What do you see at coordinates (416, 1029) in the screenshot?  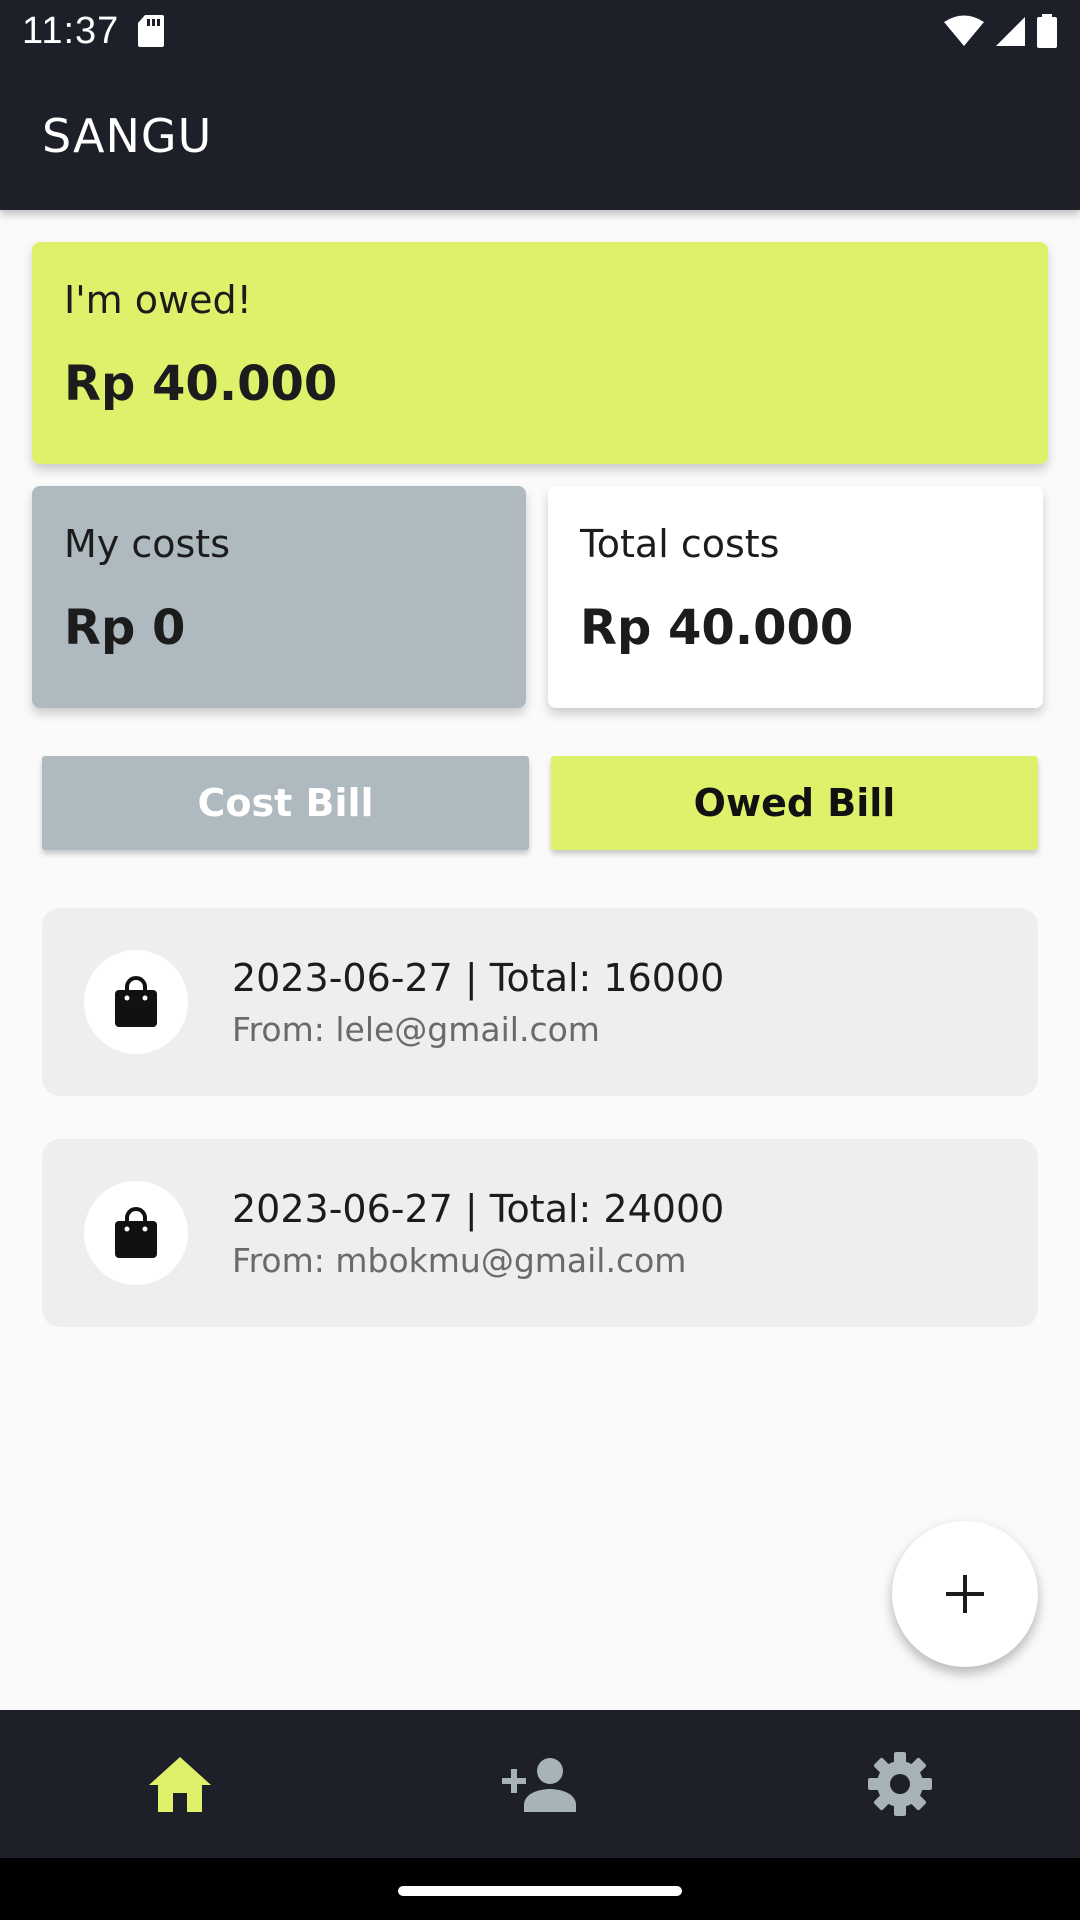 I see `bill-from: From: lele@gmail.com` at bounding box center [416, 1029].